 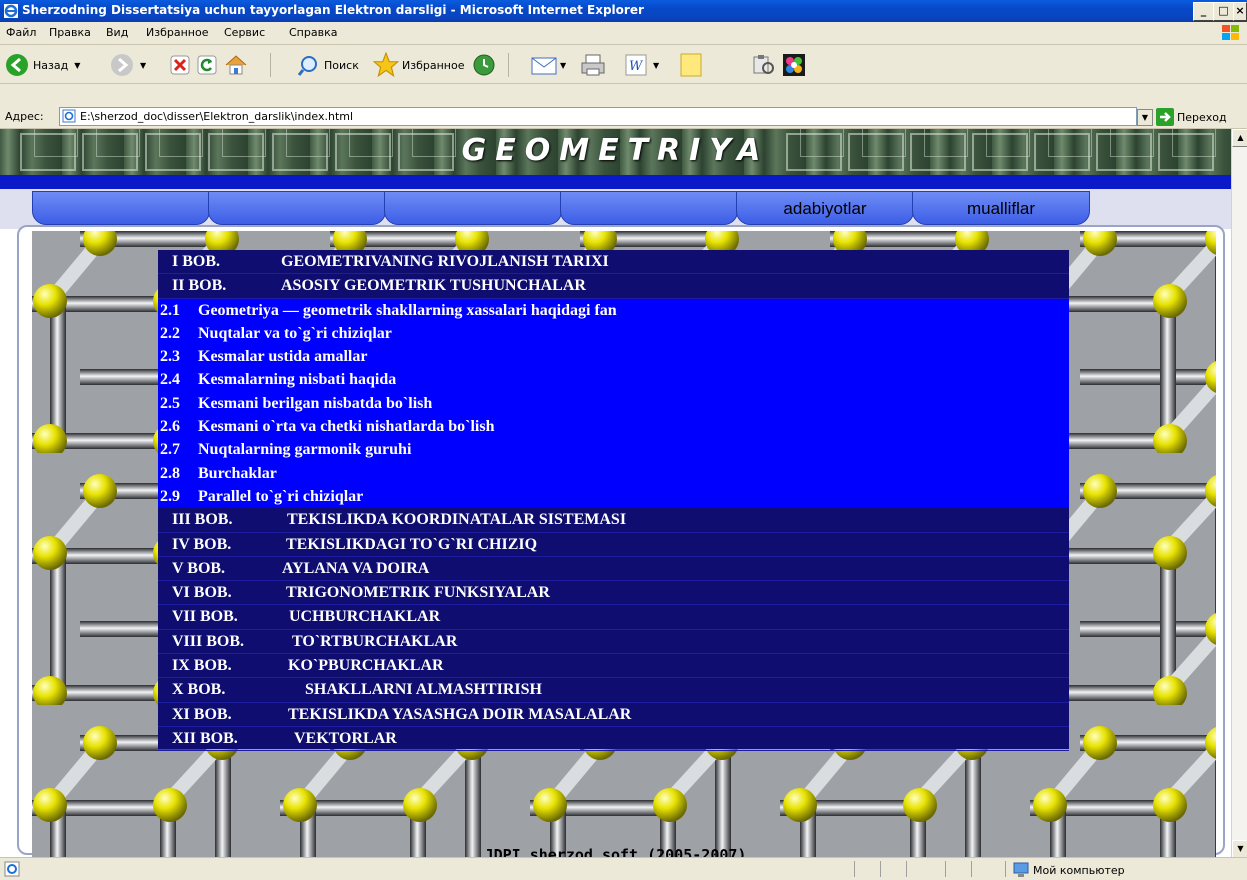 I want to click on edit-button: W ▼, so click(x=642, y=65).